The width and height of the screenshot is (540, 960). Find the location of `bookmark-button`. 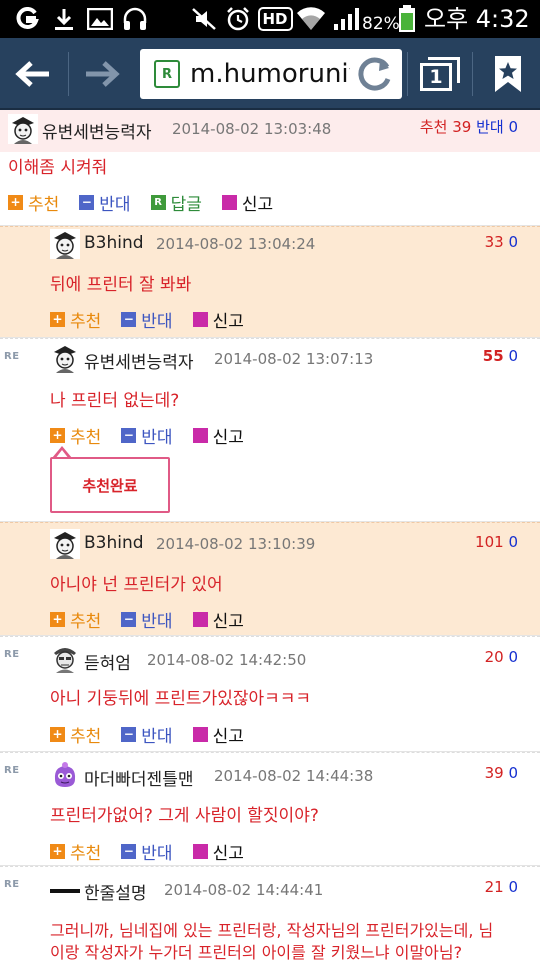

bookmark-button is located at coordinates (508, 74).